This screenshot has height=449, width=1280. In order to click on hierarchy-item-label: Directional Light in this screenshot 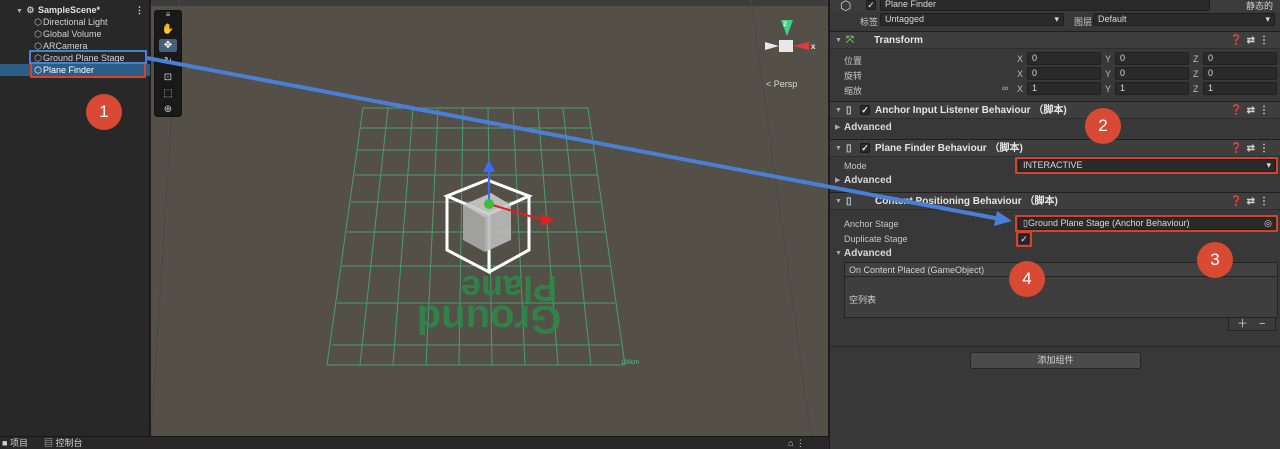, I will do `click(75, 22)`.